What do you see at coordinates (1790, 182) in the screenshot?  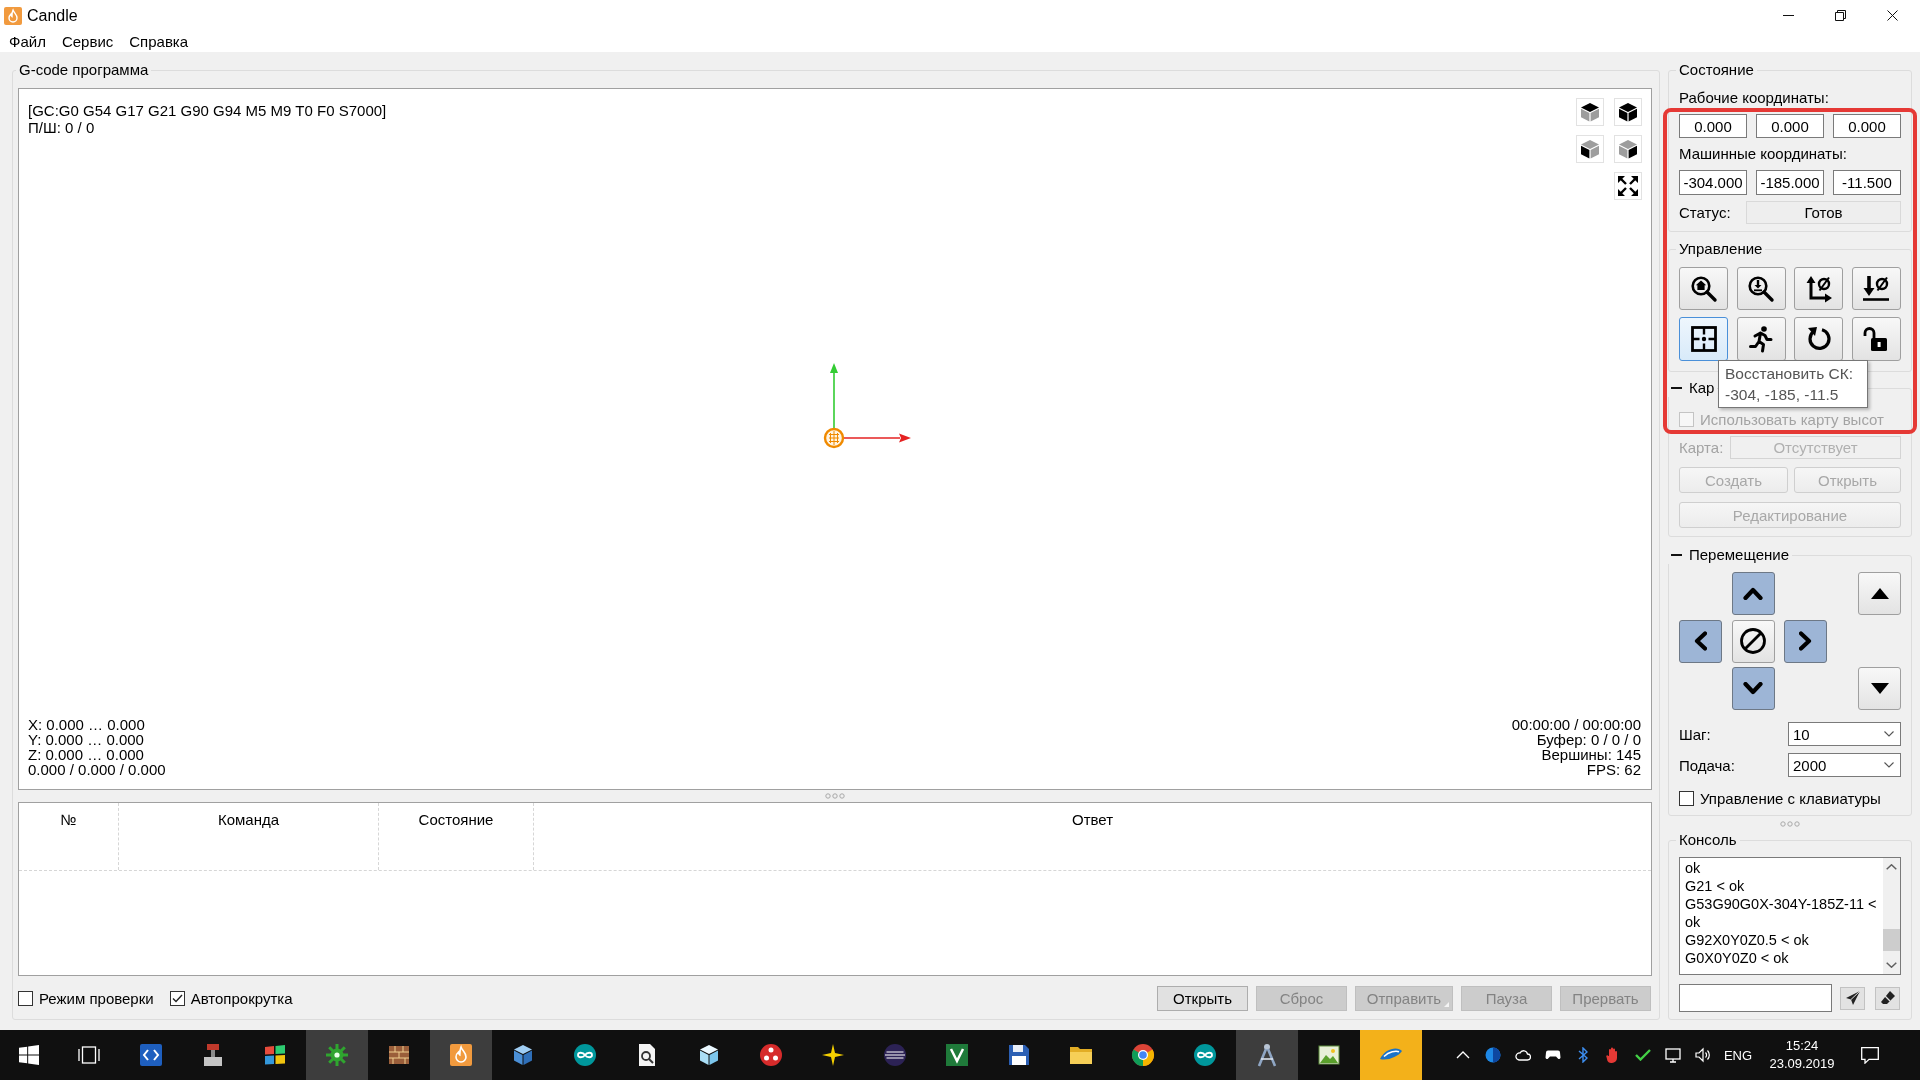 I see `coordinate-field: -185.000` at bounding box center [1790, 182].